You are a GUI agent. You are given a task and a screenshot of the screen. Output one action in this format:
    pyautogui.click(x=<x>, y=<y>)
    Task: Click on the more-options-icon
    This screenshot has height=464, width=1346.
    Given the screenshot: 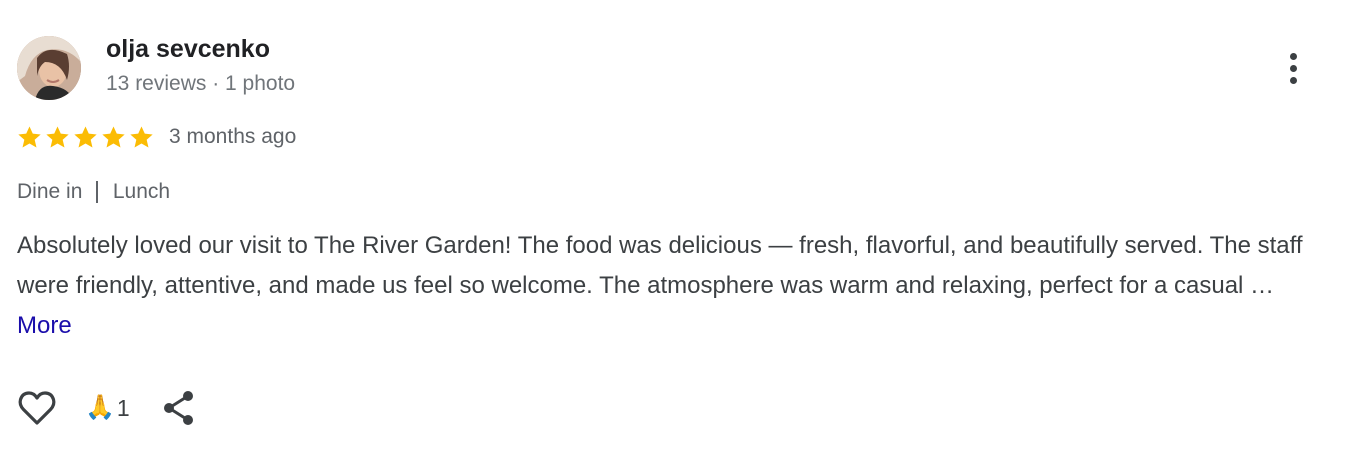 What is the action you would take?
    pyautogui.click(x=1293, y=68)
    